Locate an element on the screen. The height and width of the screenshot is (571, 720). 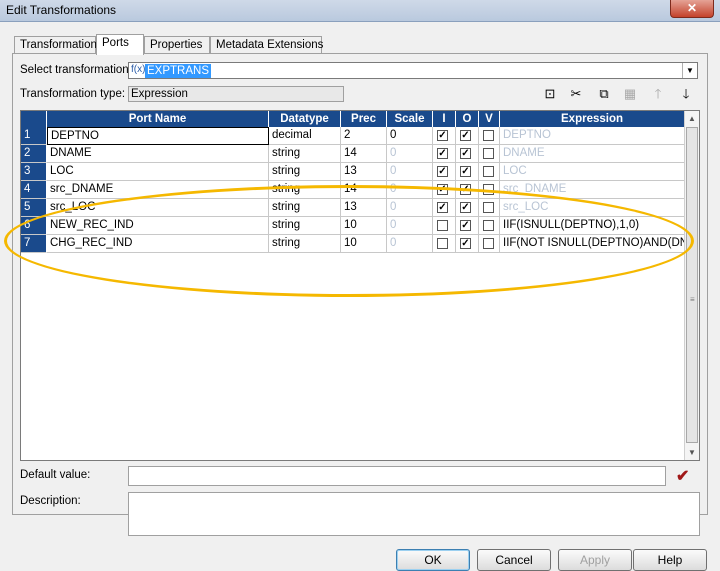
cell-num: 4 is located at coordinates (34, 190).